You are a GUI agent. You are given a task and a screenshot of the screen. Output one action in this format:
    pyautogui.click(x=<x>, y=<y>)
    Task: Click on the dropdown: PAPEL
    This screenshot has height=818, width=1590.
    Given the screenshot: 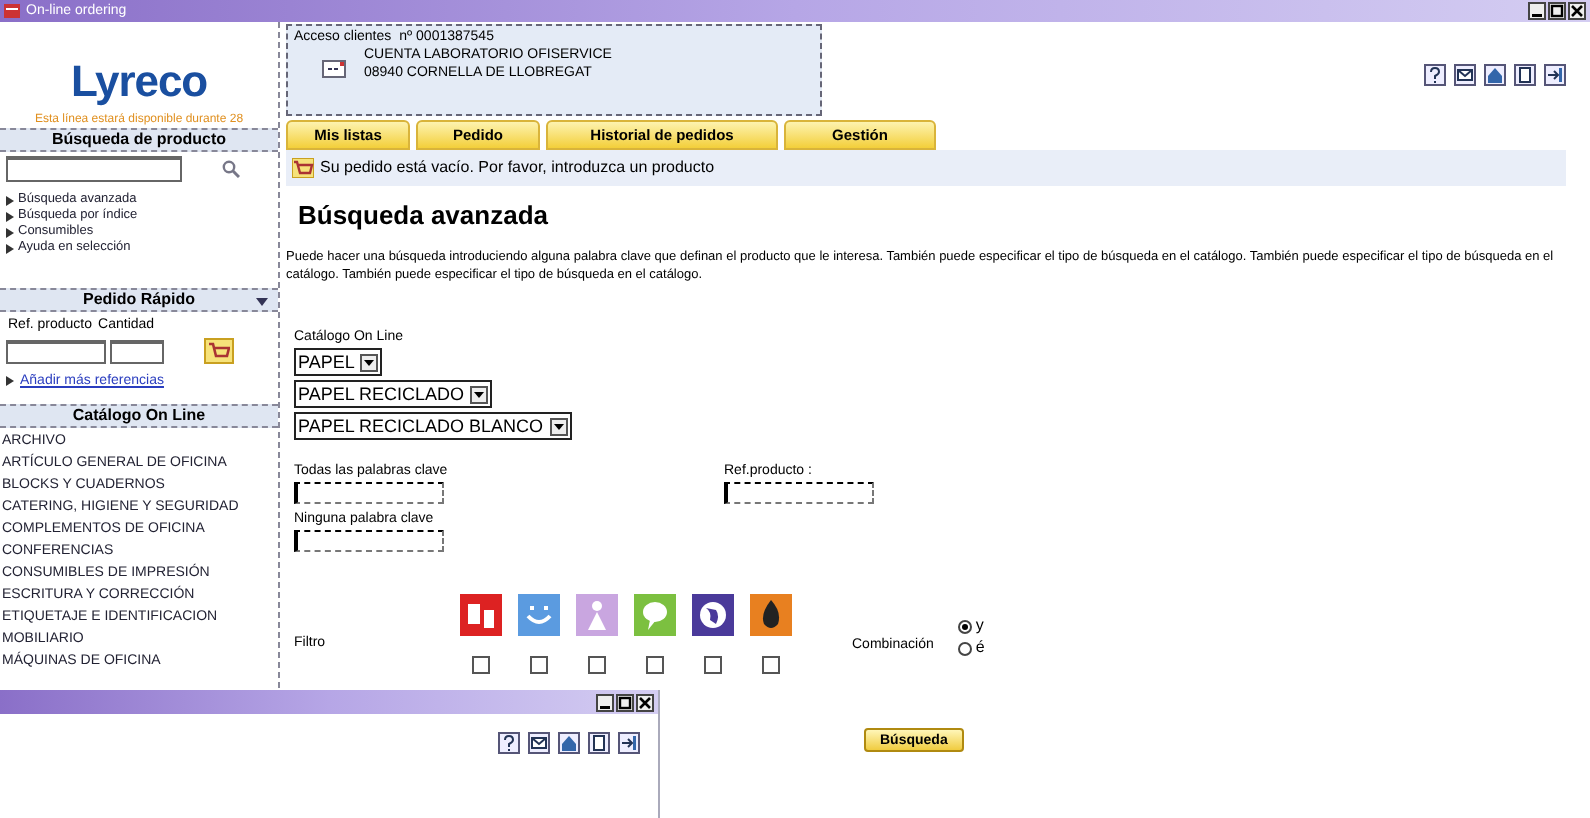 What is the action you would take?
    pyautogui.click(x=338, y=362)
    